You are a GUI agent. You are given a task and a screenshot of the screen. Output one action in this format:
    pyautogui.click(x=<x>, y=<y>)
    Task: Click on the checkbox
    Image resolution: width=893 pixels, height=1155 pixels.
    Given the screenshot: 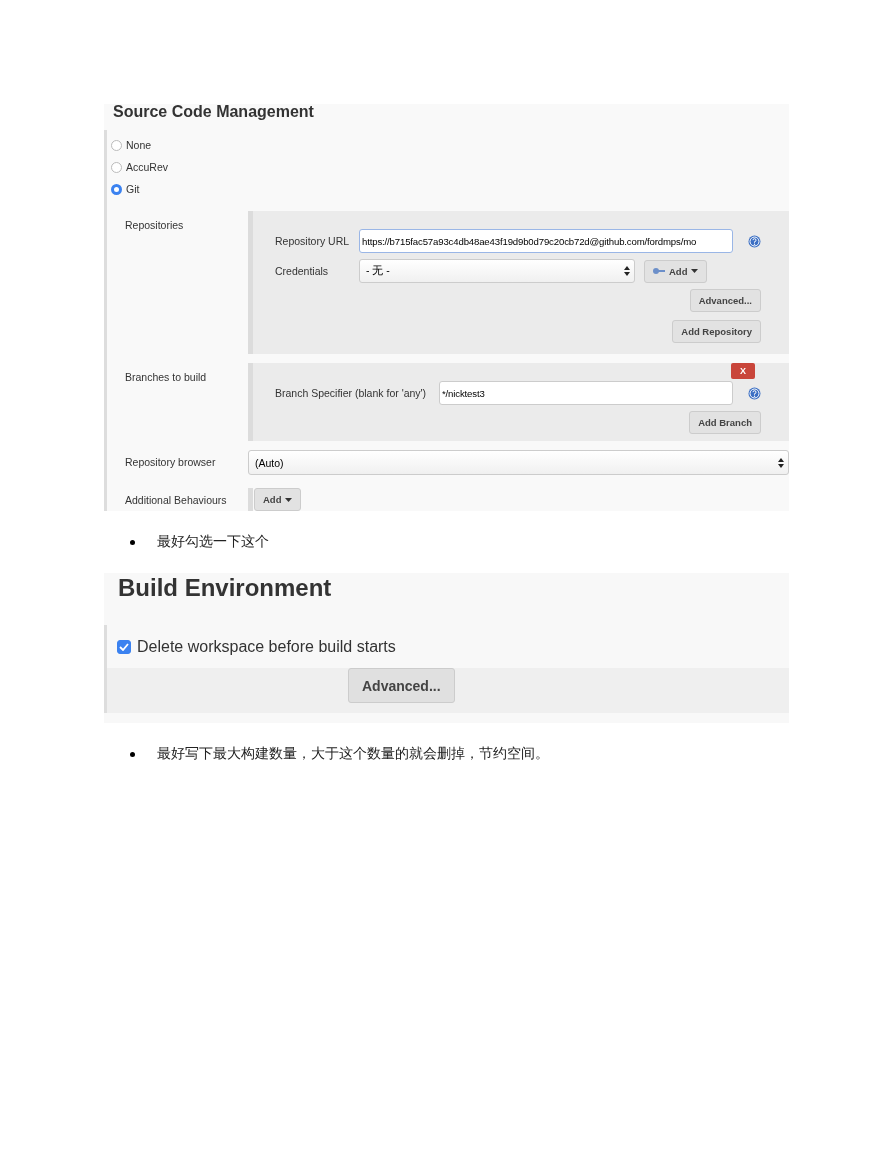 What is the action you would take?
    pyautogui.click(x=124, y=646)
    